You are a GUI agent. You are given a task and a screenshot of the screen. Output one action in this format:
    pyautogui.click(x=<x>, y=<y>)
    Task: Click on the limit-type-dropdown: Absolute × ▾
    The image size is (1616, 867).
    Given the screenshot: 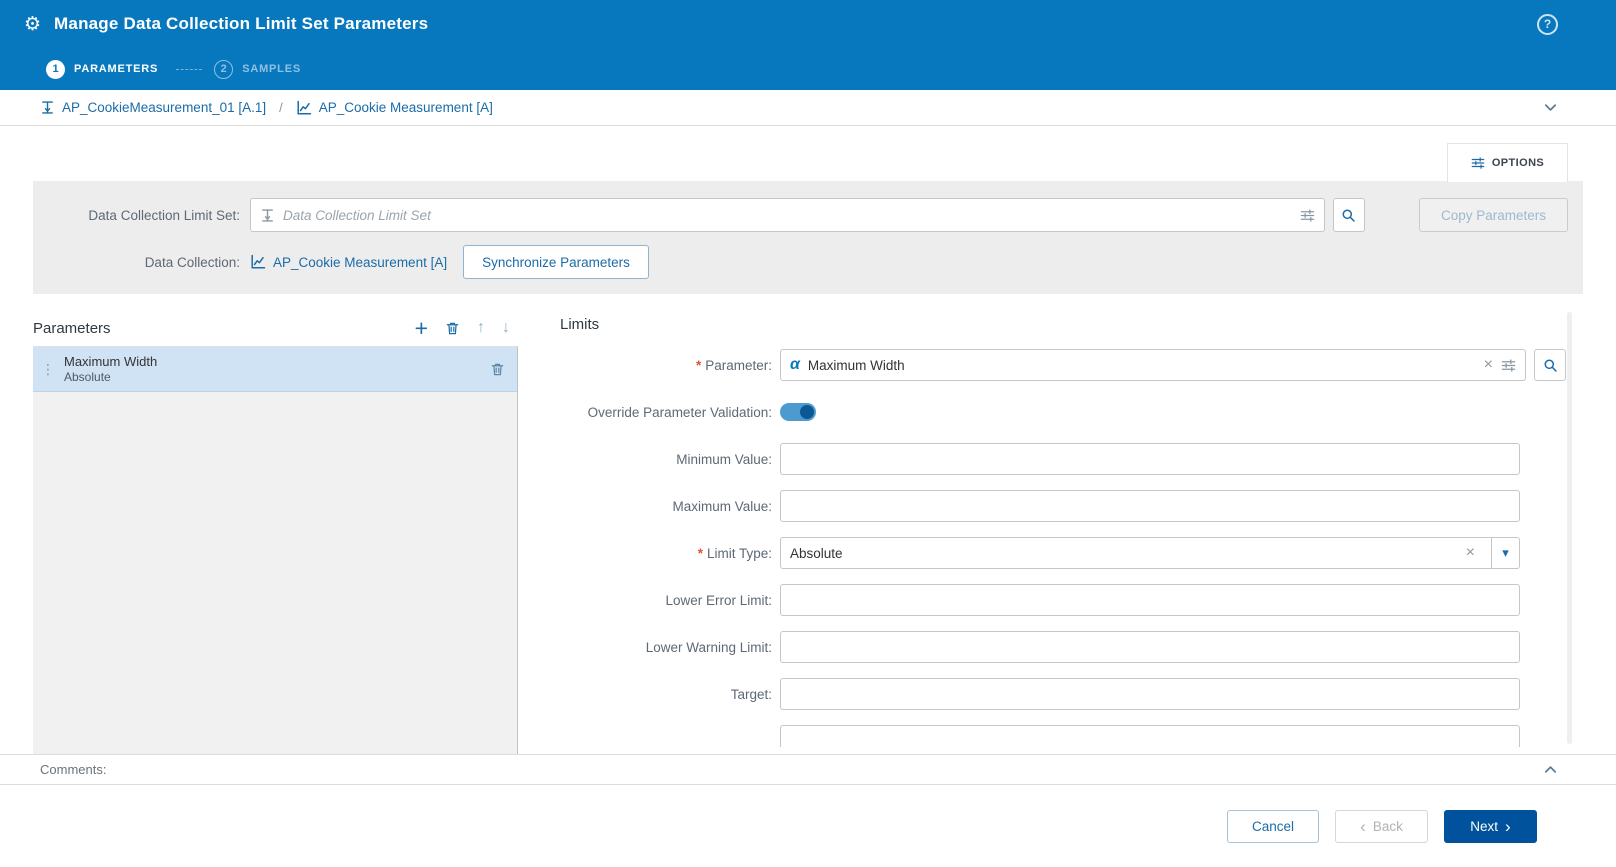 What is the action you would take?
    pyautogui.click(x=1150, y=553)
    